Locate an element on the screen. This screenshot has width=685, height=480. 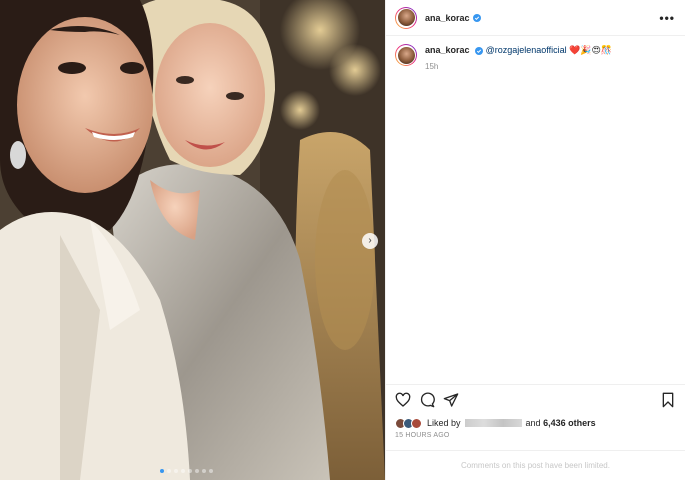
comment-icon is located at coordinates (427, 400).